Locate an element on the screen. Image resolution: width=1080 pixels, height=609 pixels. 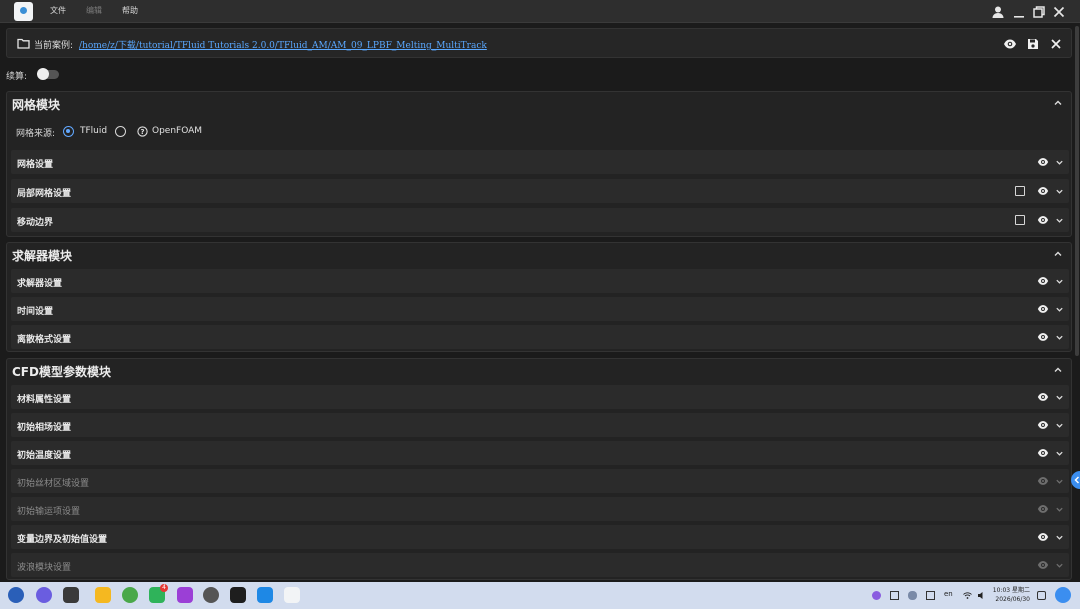
mesh-module-header: 网格模块 is located at coordinates (539, 103).